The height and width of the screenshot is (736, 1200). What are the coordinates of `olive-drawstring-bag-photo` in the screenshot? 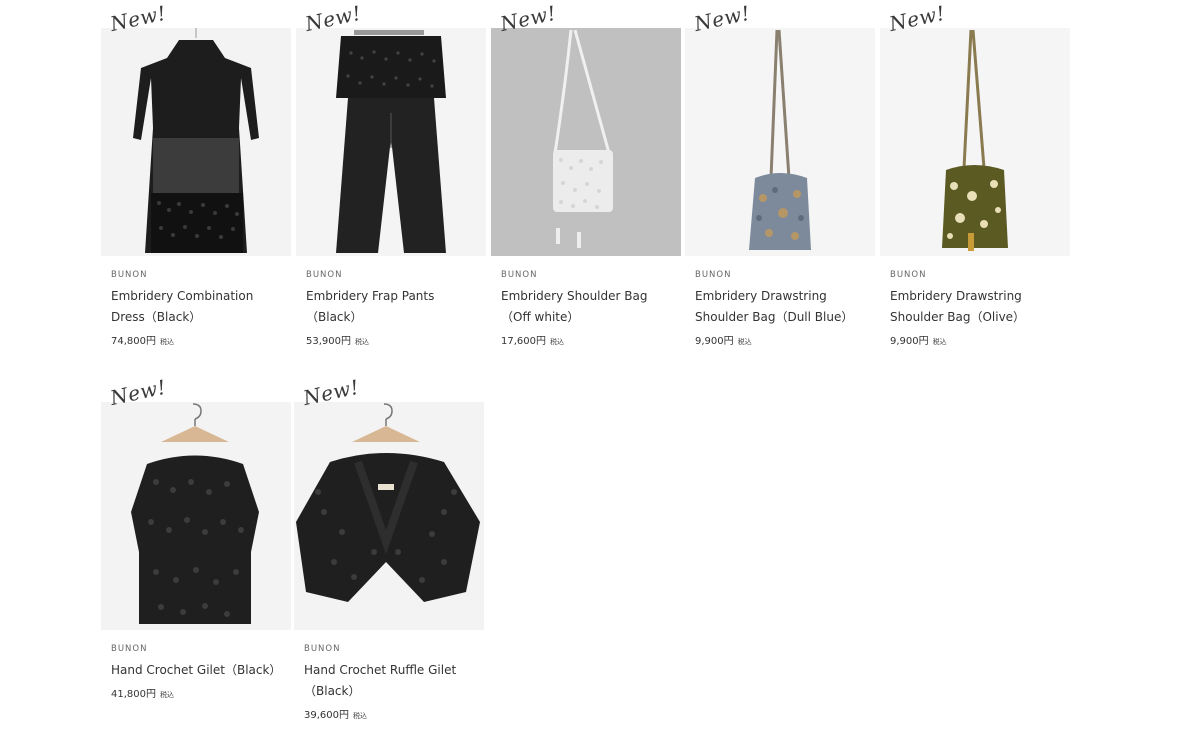 It's located at (975, 142).